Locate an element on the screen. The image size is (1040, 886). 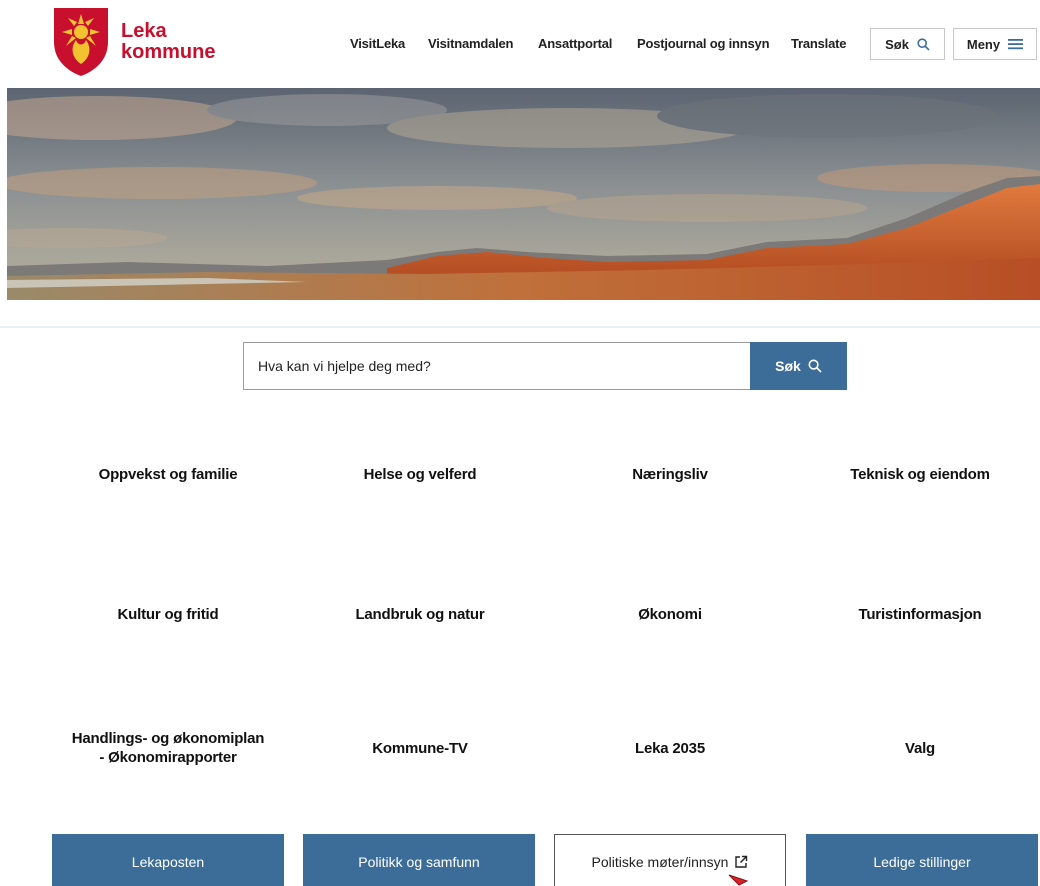
politiske-moter-button: Politiske møter/innsyn is located at coordinates (670, 860).